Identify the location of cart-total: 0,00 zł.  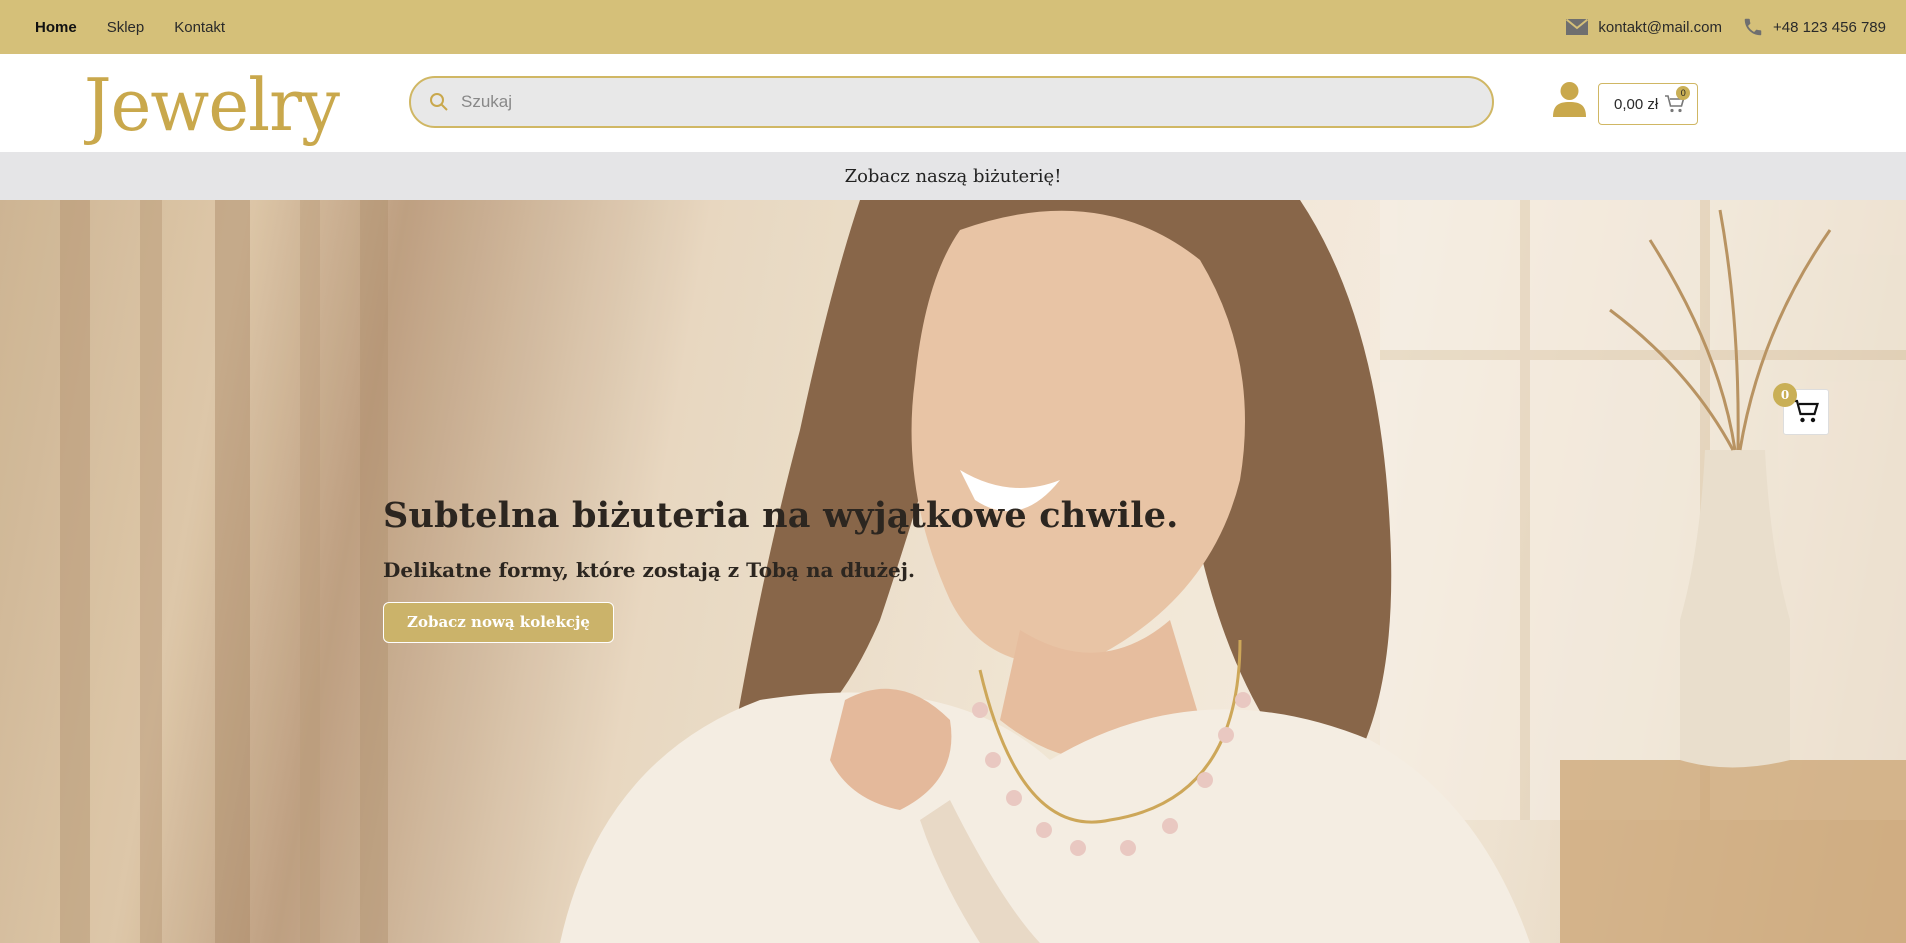
(1636, 104).